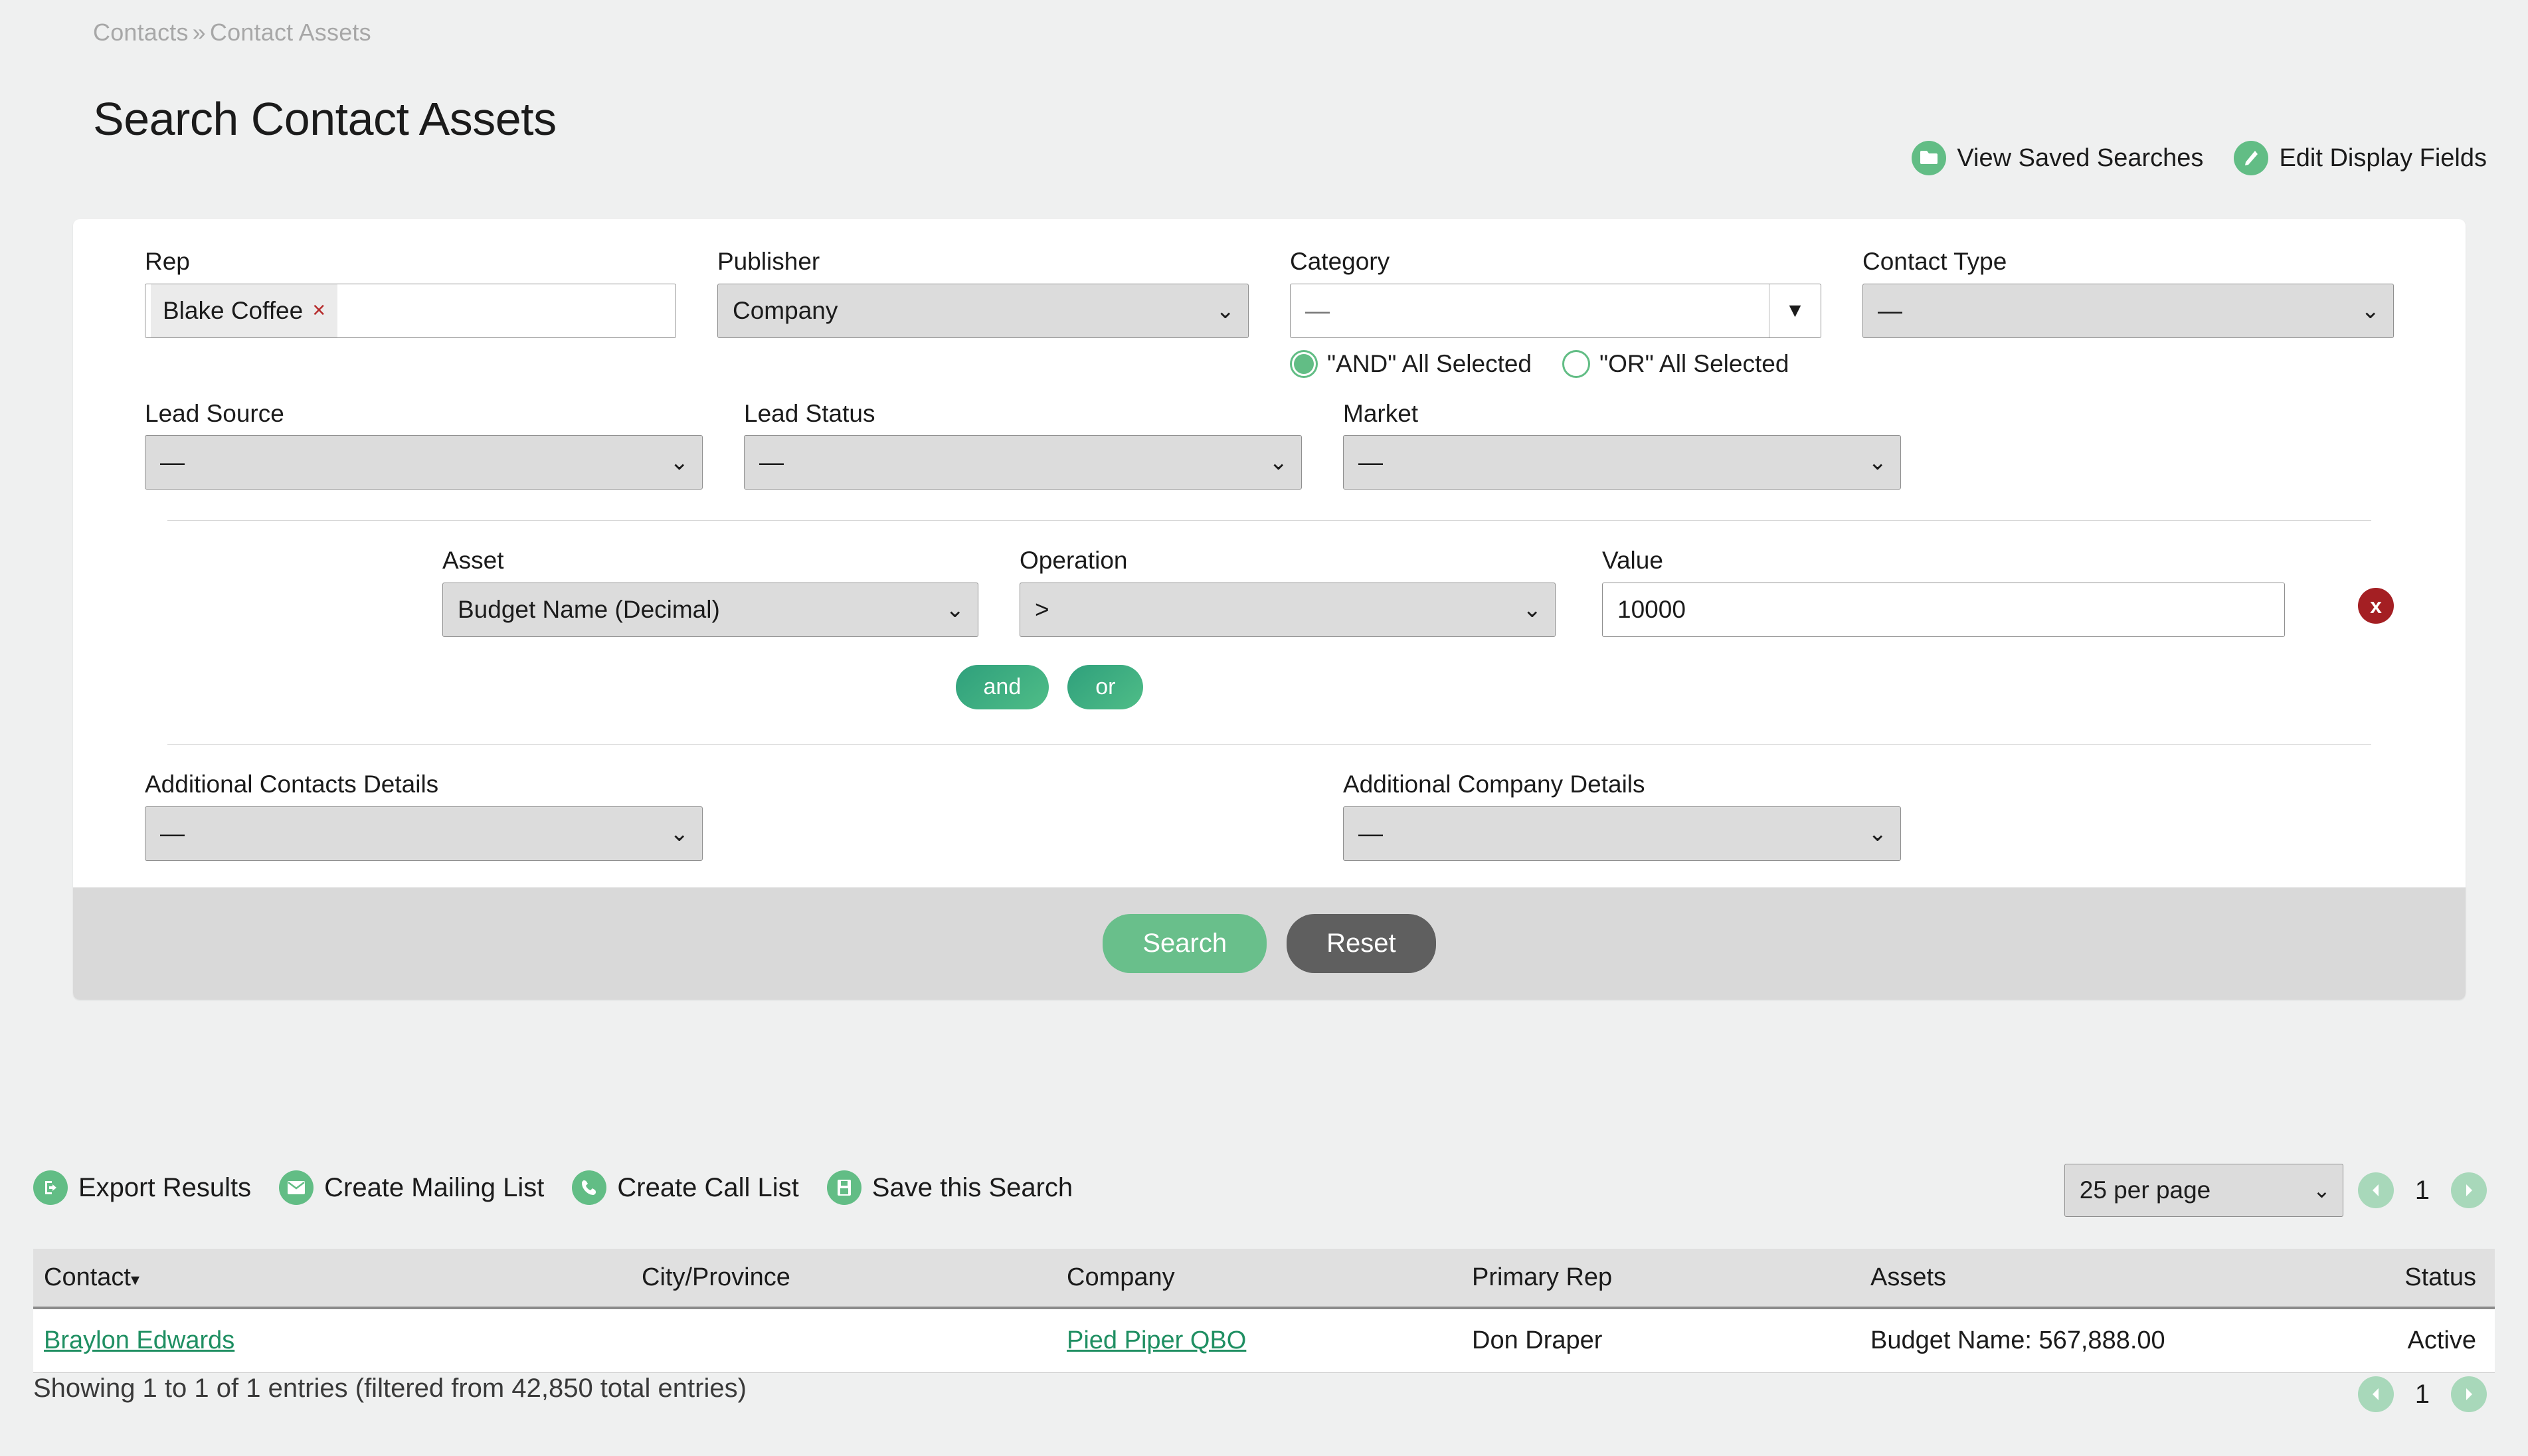  I want to click on operation-select: > ⌄, so click(1288, 610).